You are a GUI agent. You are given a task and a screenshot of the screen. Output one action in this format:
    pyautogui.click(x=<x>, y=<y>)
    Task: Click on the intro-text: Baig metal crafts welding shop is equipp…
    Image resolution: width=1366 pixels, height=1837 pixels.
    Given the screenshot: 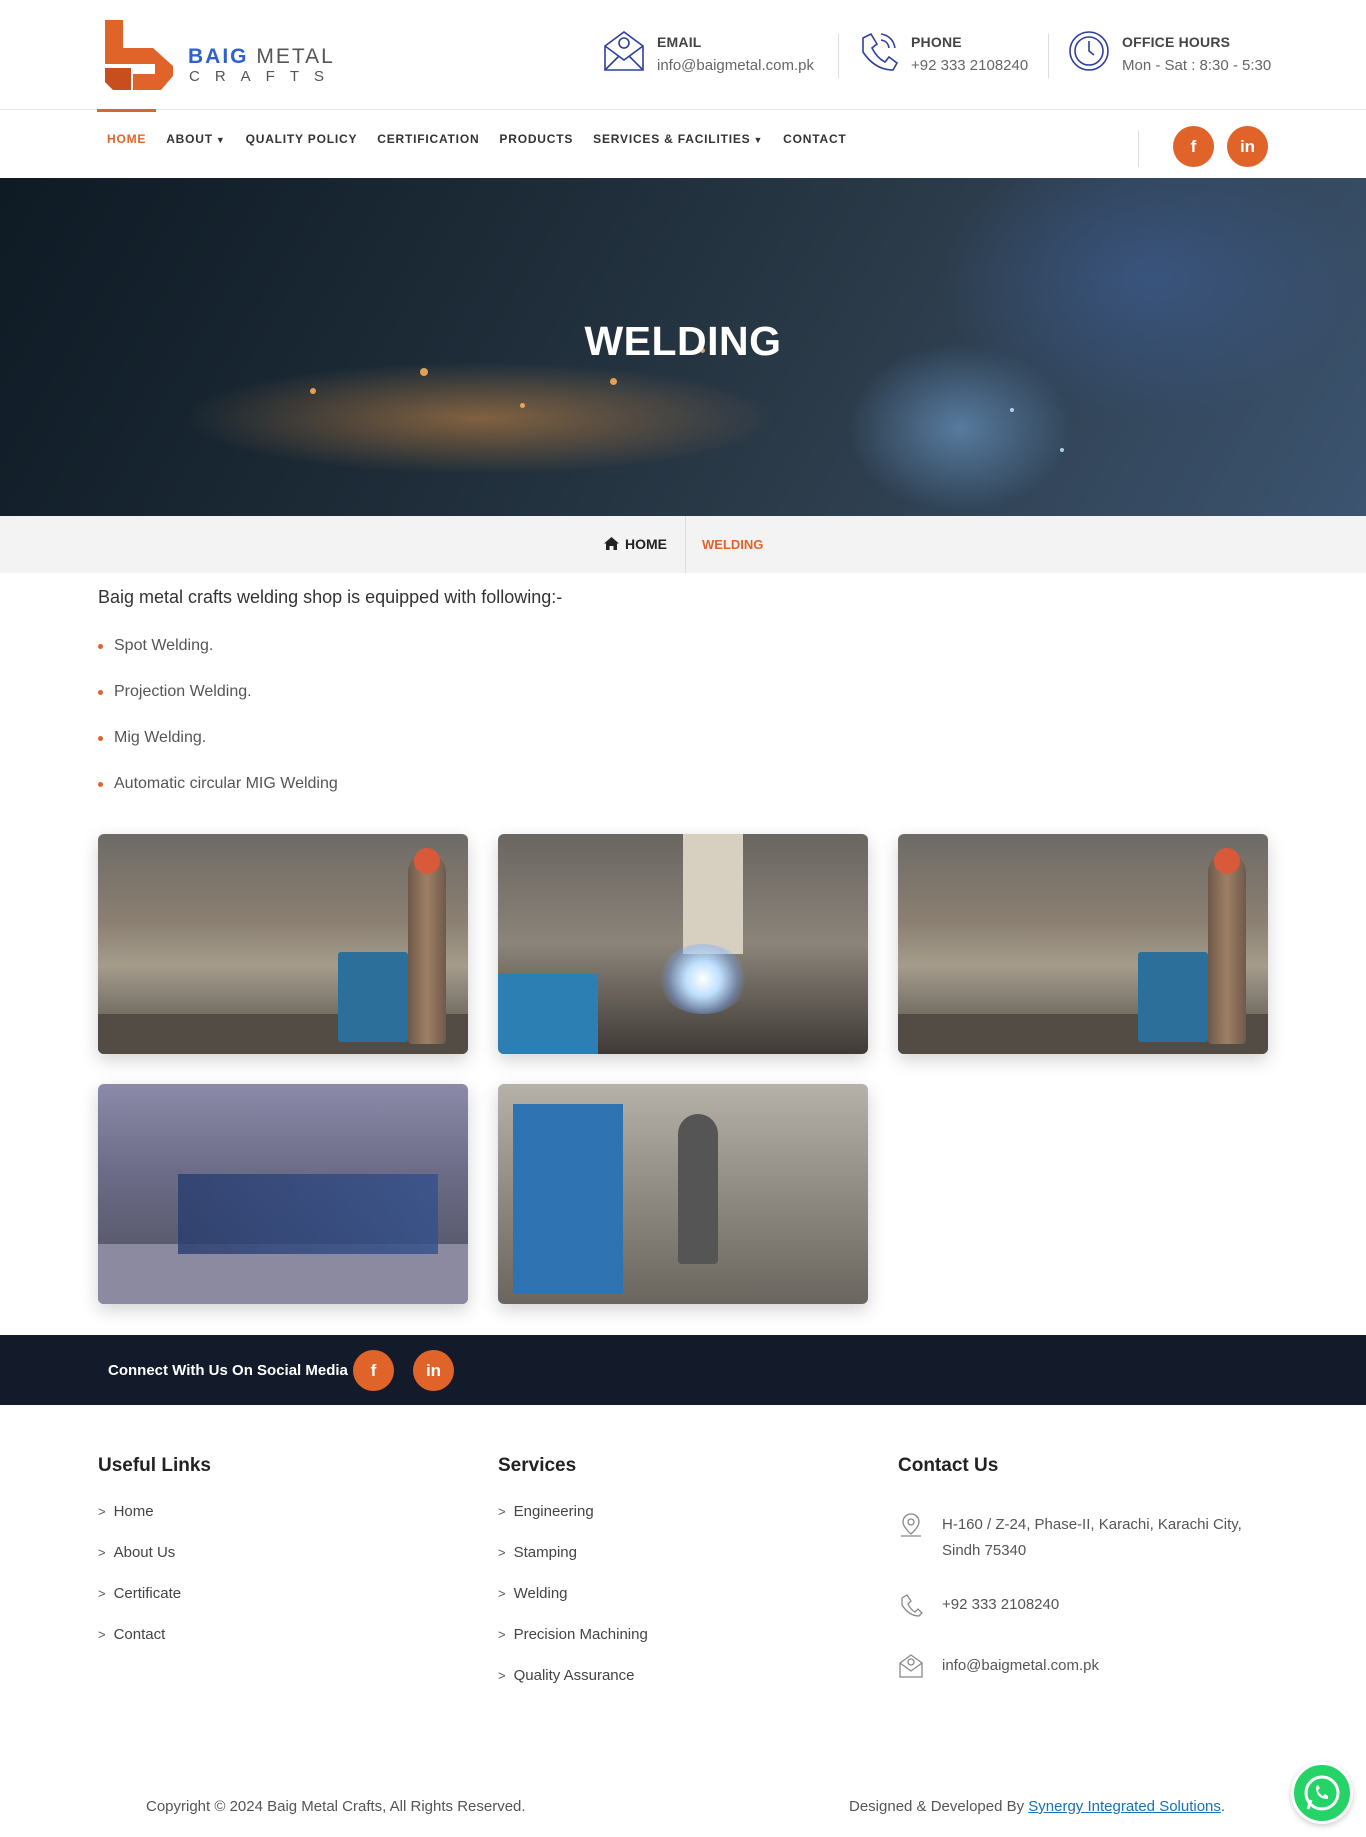 What is the action you would take?
    pyautogui.click(x=330, y=597)
    